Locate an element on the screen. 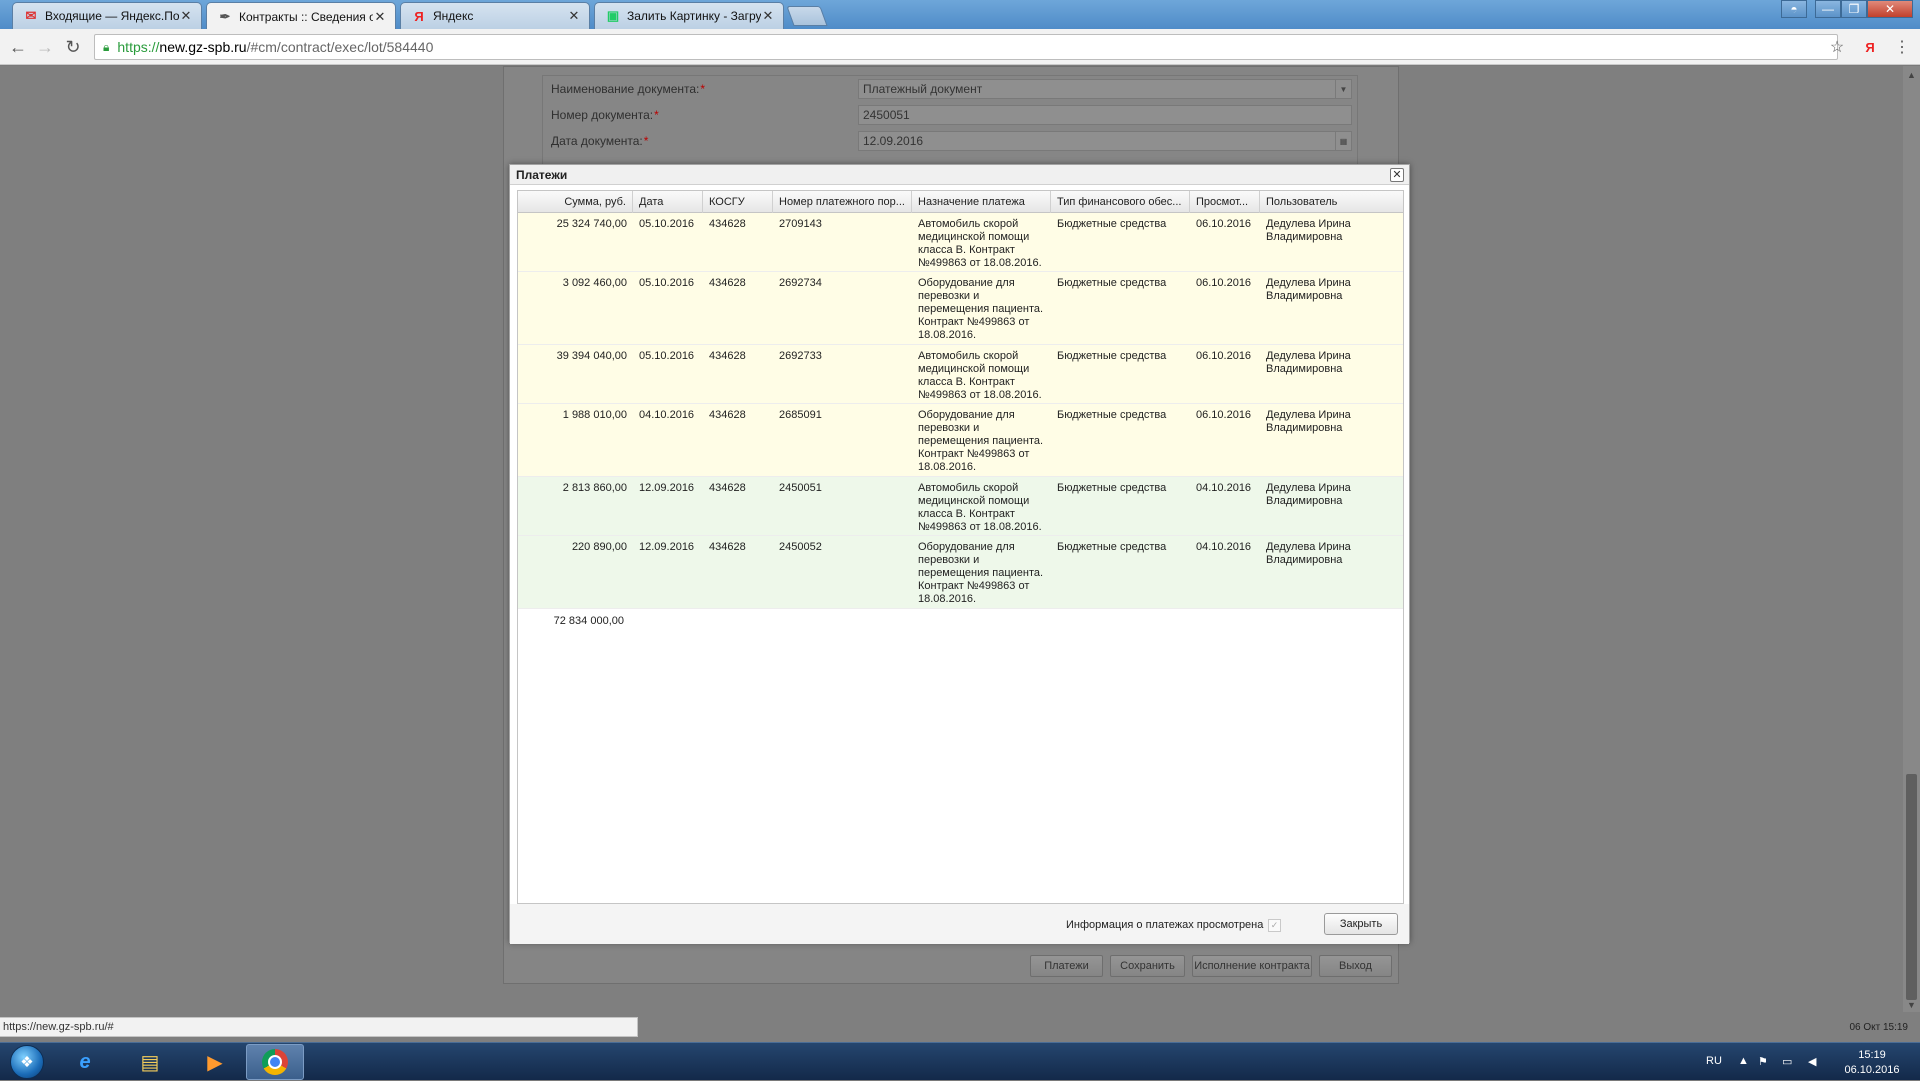 This screenshot has height=1081, width=1920. file-explorer-icon: ▤ is located at coordinates (150, 1062).